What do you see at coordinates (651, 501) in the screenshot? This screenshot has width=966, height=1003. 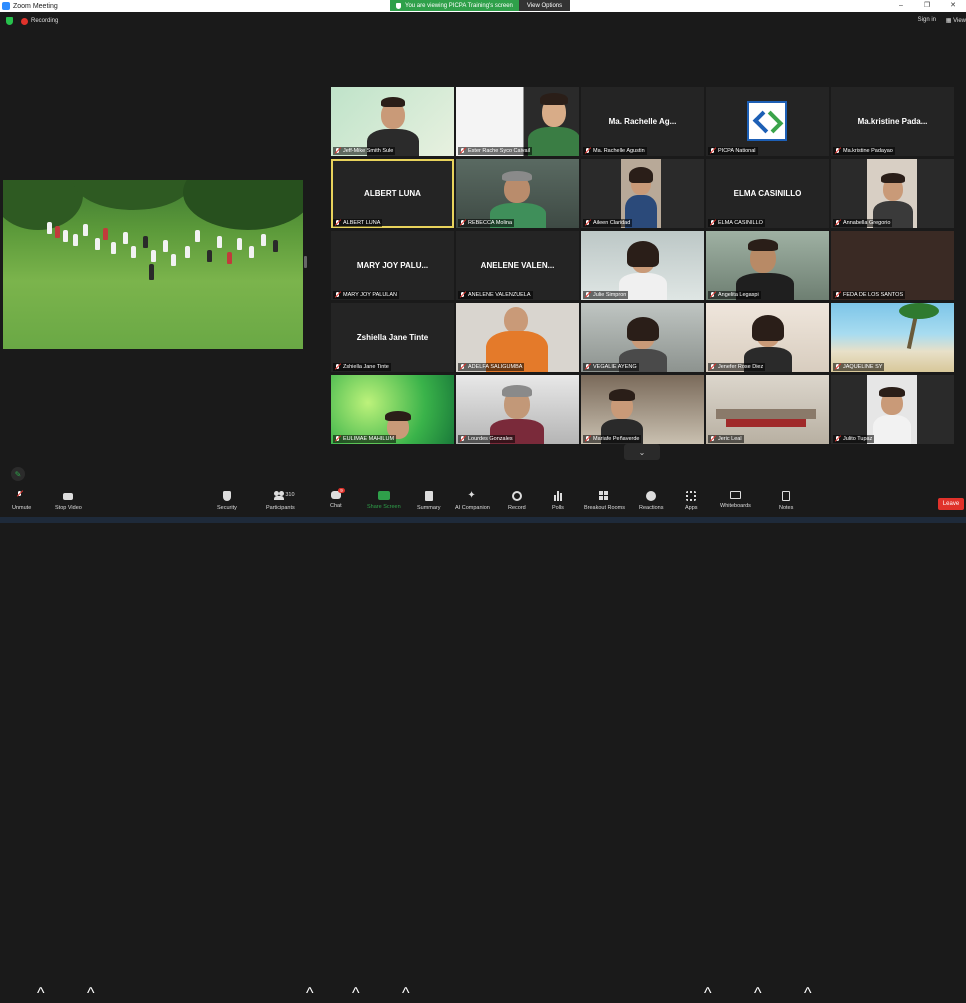 I see `reactions-button: Reactions` at bounding box center [651, 501].